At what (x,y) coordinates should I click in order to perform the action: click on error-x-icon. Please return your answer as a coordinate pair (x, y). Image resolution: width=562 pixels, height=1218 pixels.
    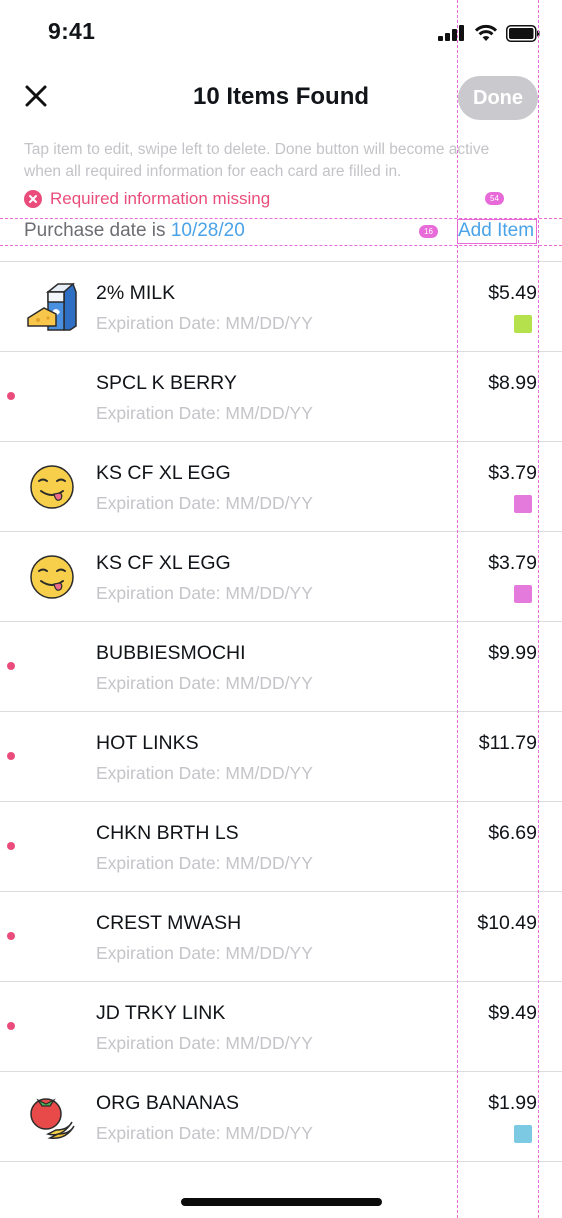
    Looking at the image, I should click on (33, 199).